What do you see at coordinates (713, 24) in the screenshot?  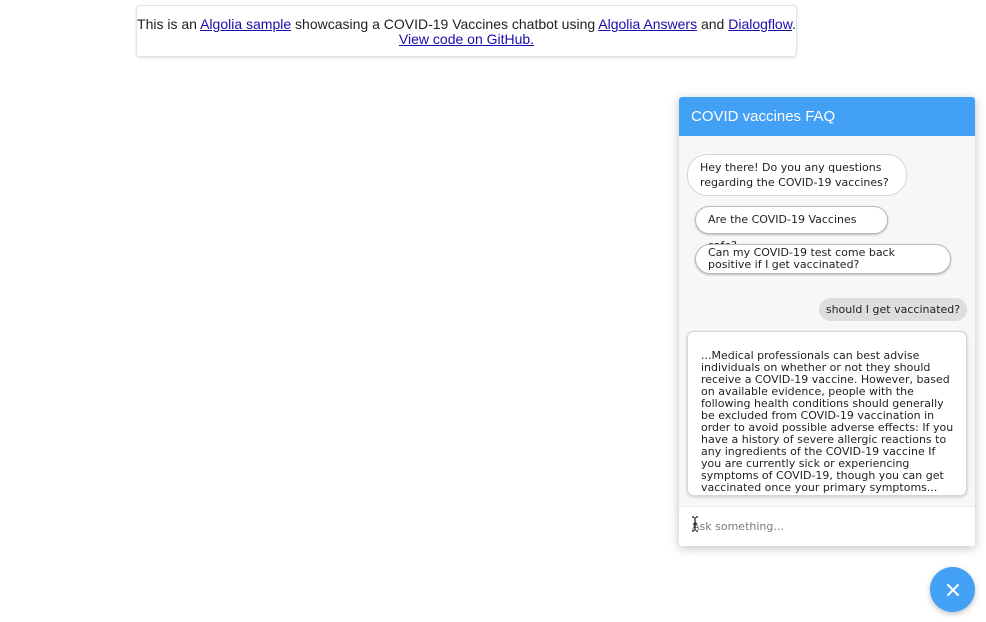 I see `banner-text: and` at bounding box center [713, 24].